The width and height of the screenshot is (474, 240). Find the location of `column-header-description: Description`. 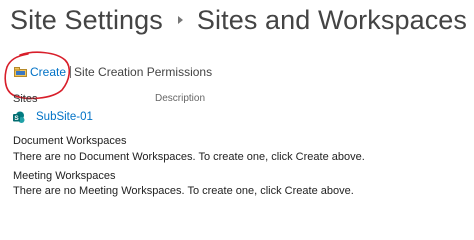

column-header-description: Description is located at coordinates (180, 98).